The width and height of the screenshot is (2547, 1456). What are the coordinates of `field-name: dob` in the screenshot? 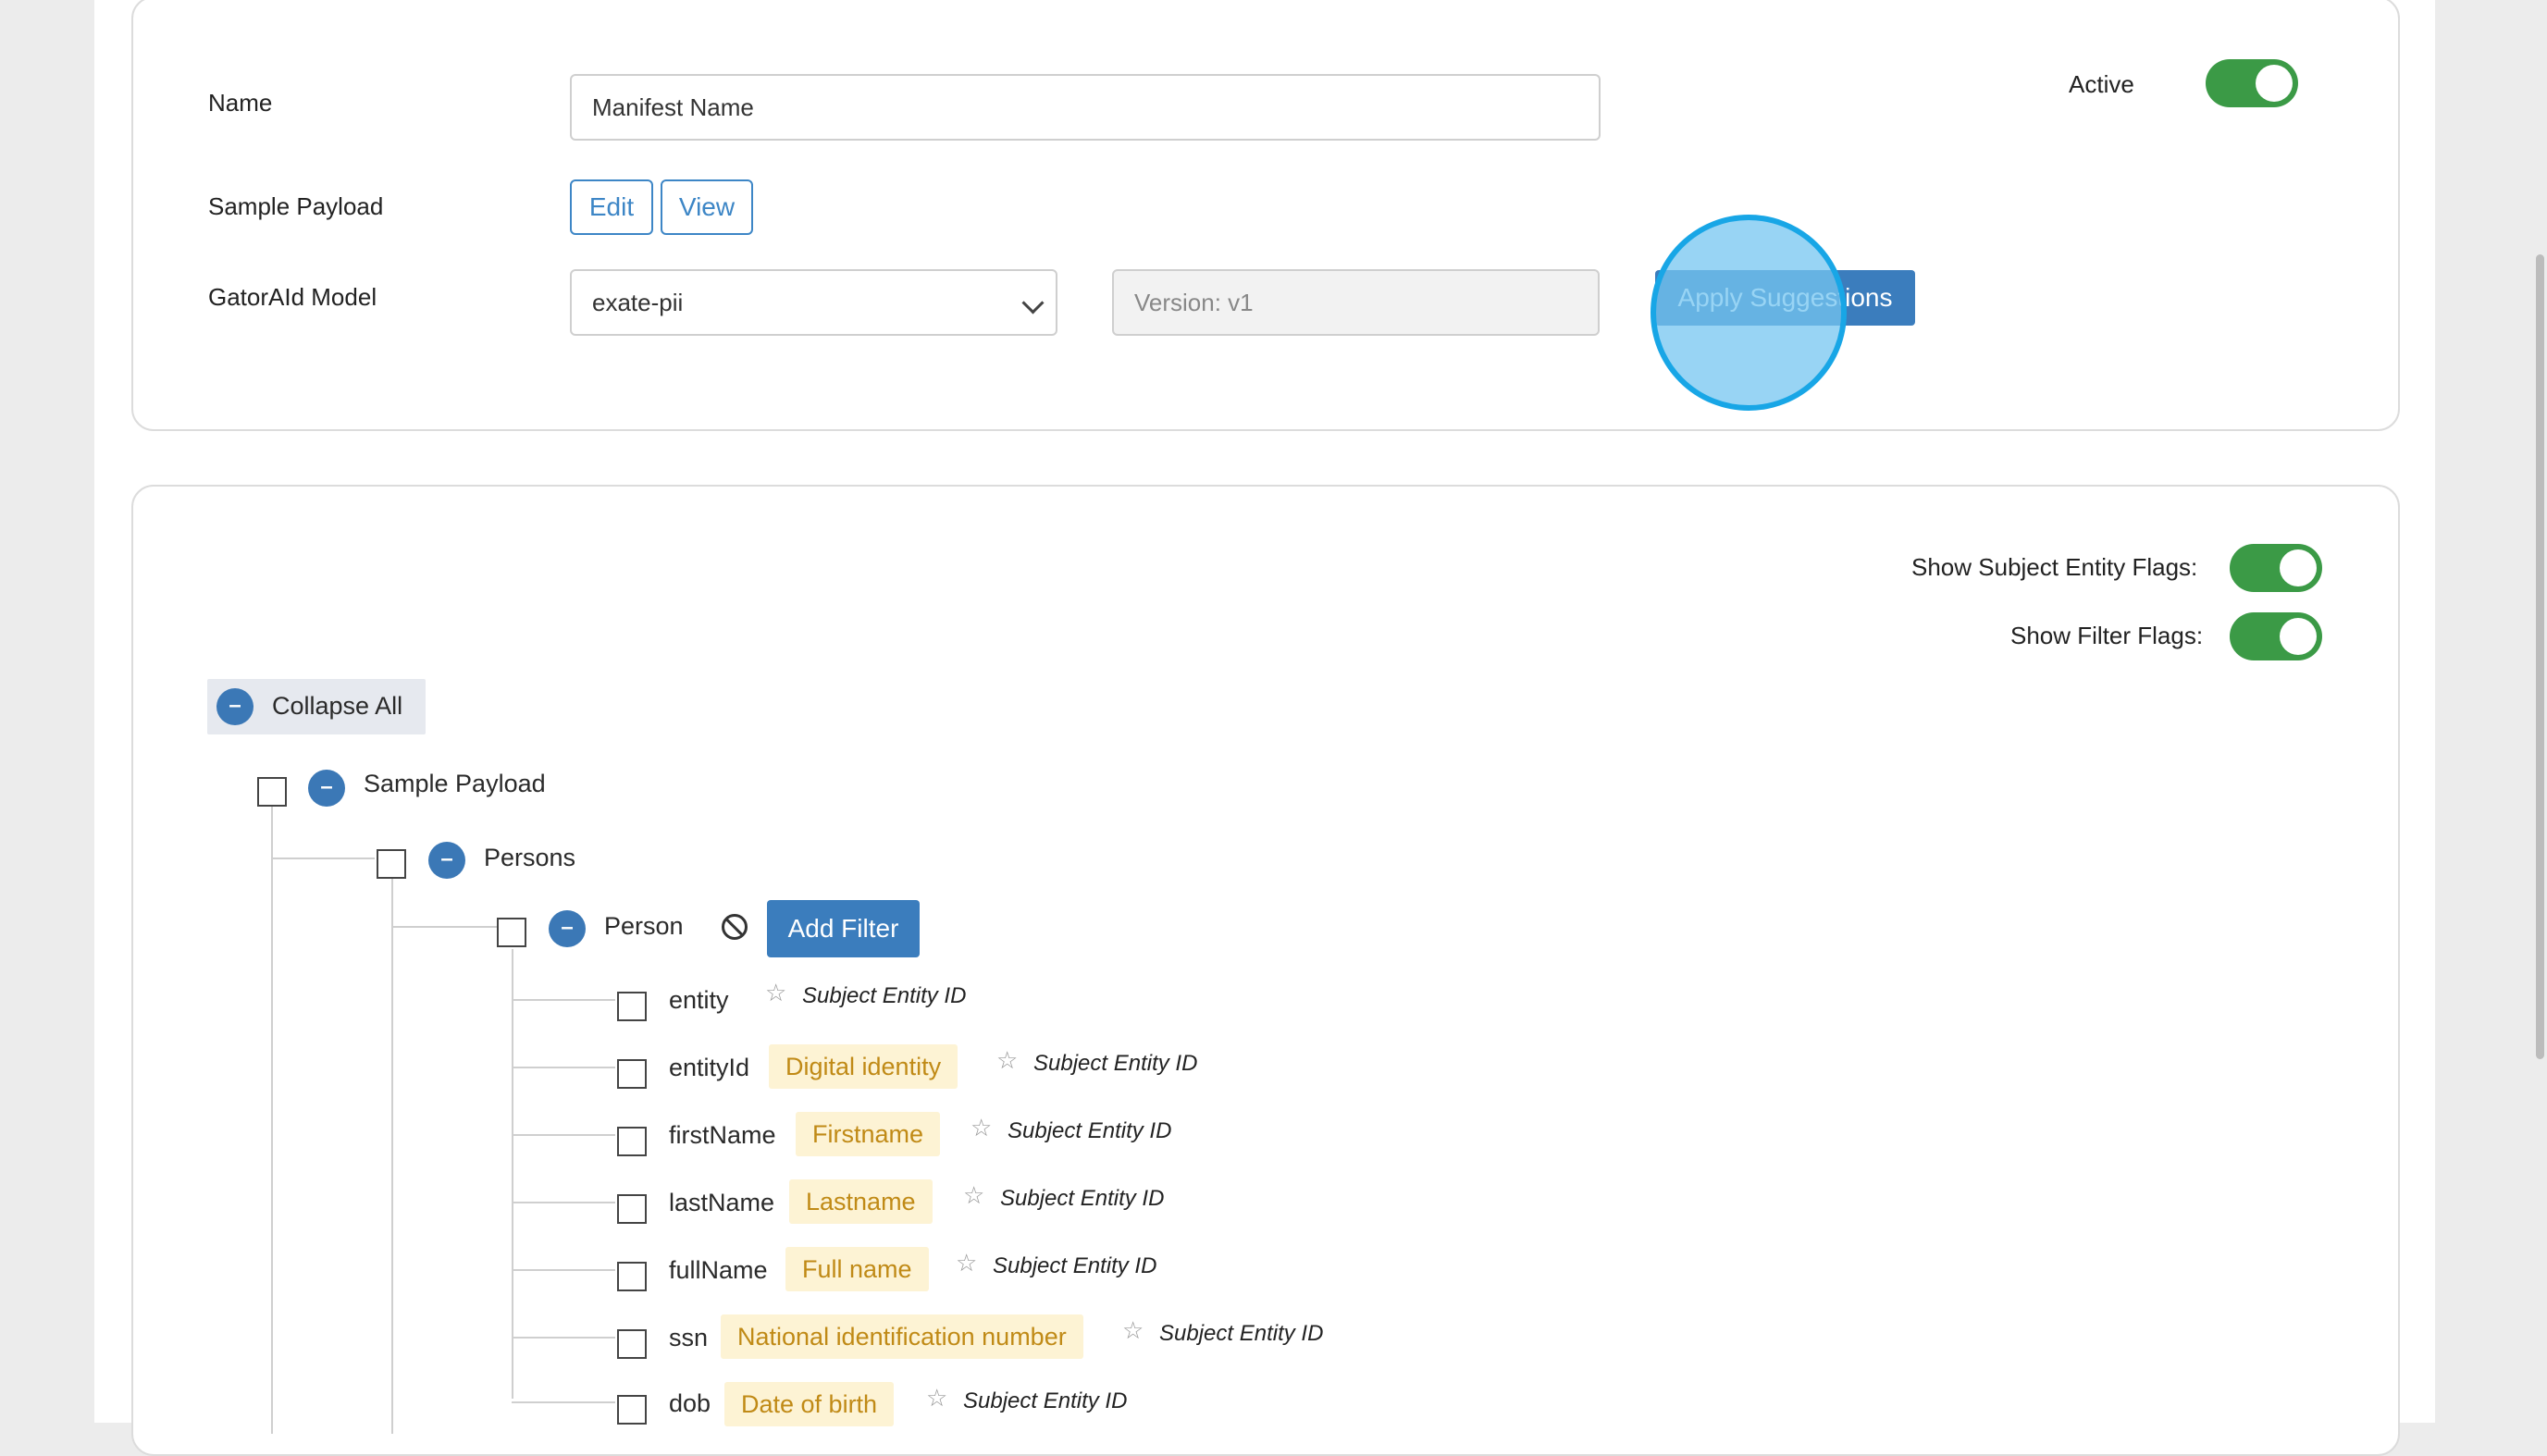 It's located at (690, 1403).